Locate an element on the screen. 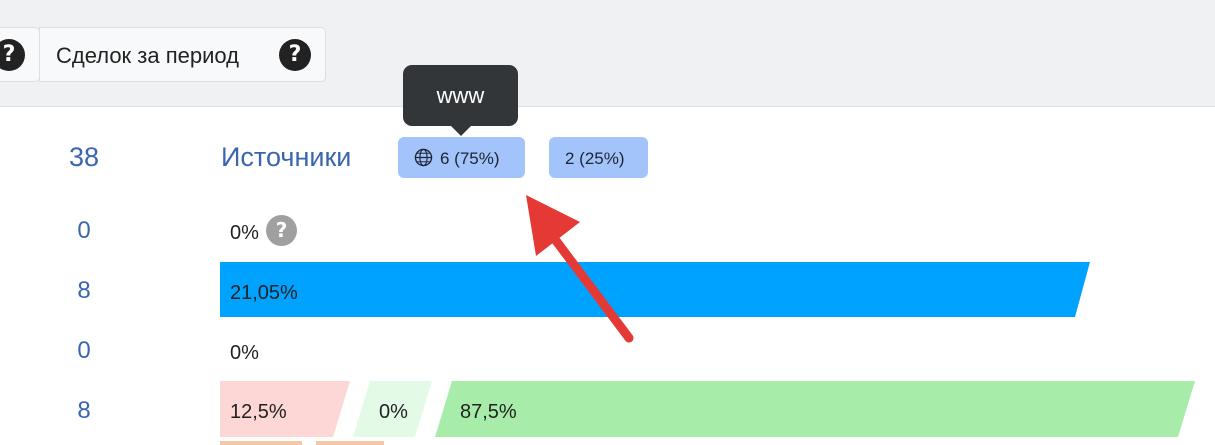 This screenshot has width=1215, height=445. sources-title: Источники is located at coordinates (286, 157).